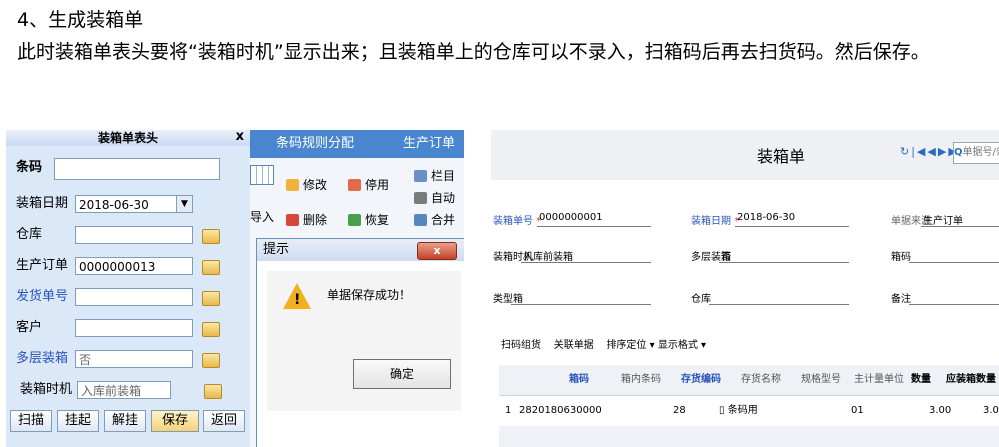  I want to click on customer-label: 客户, so click(29, 327).